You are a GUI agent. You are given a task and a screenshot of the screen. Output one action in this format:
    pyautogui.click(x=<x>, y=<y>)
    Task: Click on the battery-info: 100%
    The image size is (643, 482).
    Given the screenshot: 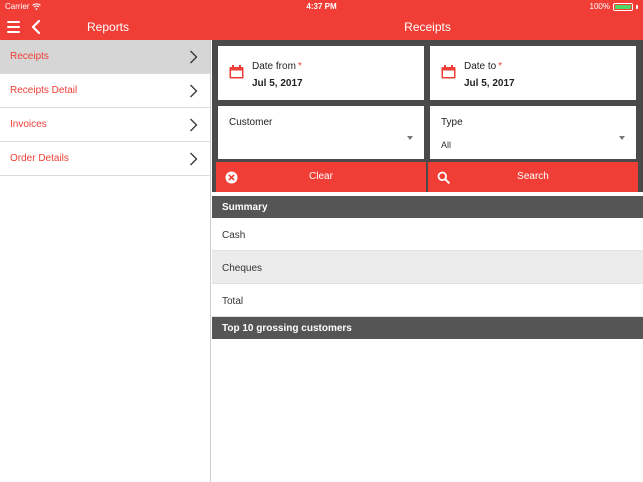 What is the action you would take?
    pyautogui.click(x=614, y=6)
    